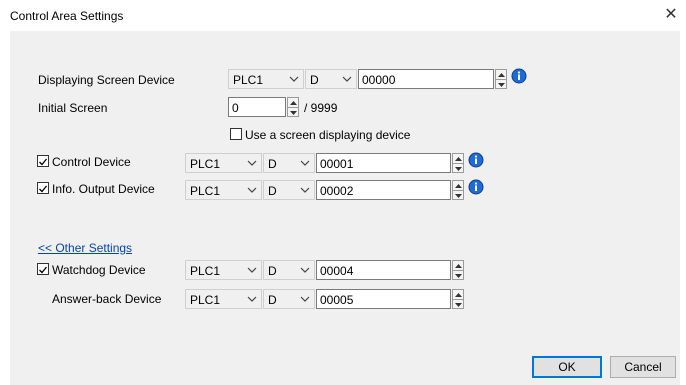 The height and width of the screenshot is (385, 686). Describe the element at coordinates (266, 79) in the screenshot. I see `displaying-screen-plc-select: PLC1` at that location.